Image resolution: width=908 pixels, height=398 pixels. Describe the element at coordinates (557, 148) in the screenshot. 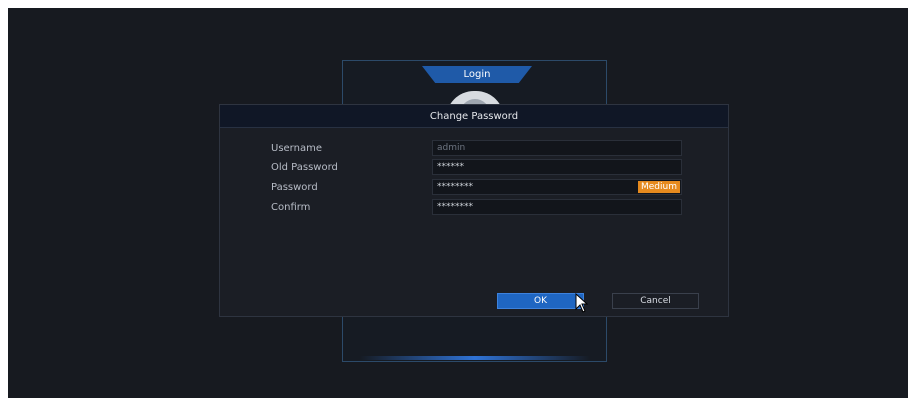

I see `username-field: admin` at that location.